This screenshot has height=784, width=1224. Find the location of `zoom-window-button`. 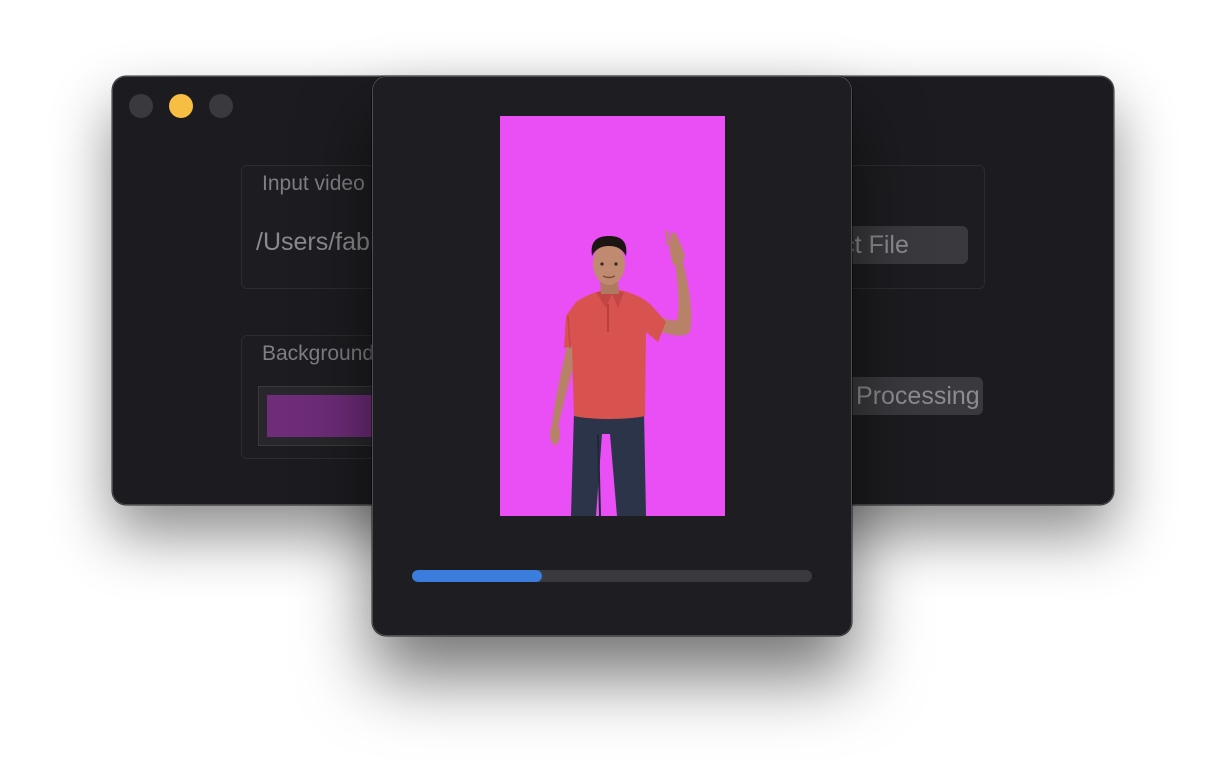

zoom-window-button is located at coordinates (221, 106).